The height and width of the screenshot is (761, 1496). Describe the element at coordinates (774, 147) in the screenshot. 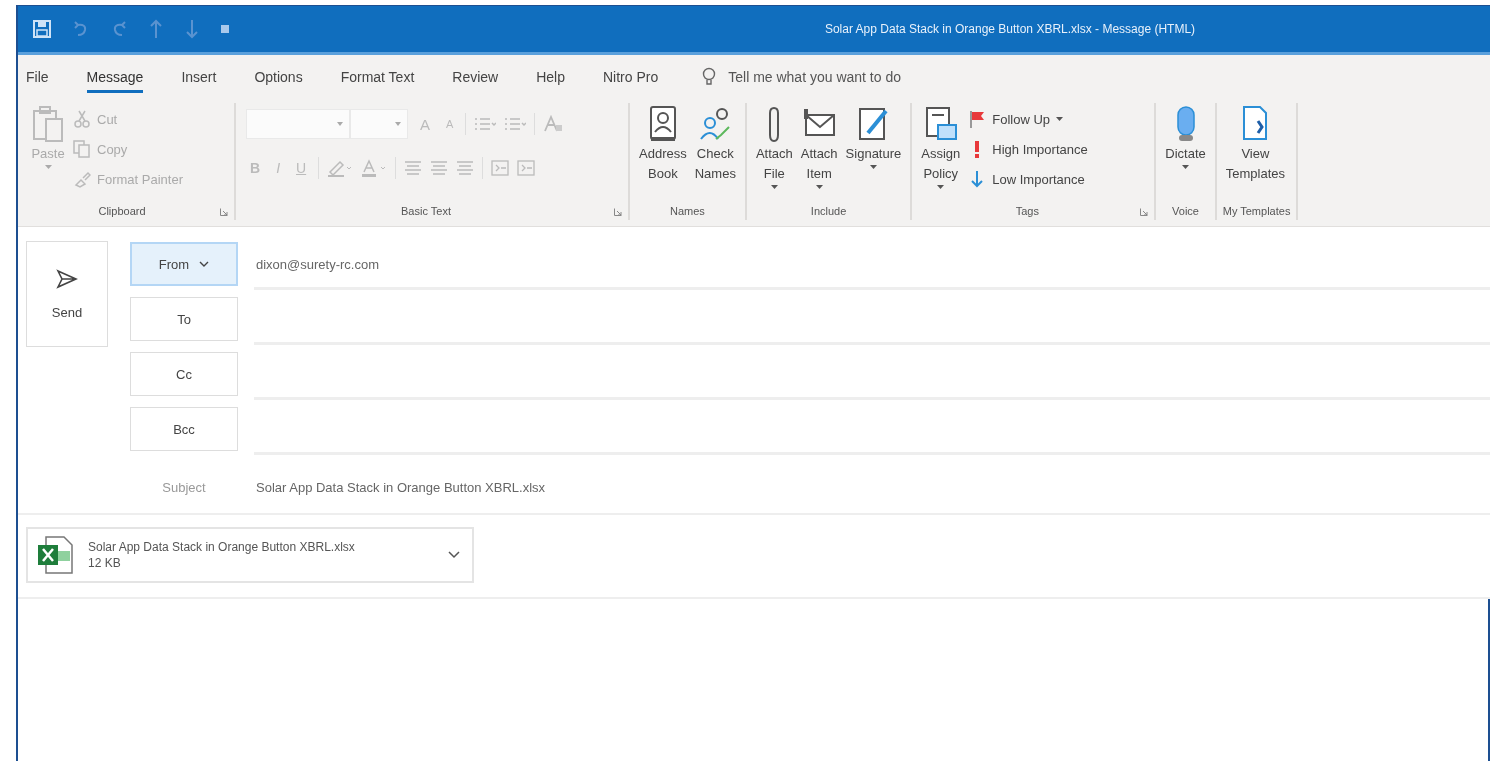

I see `ribbon-button: Attach File` at that location.